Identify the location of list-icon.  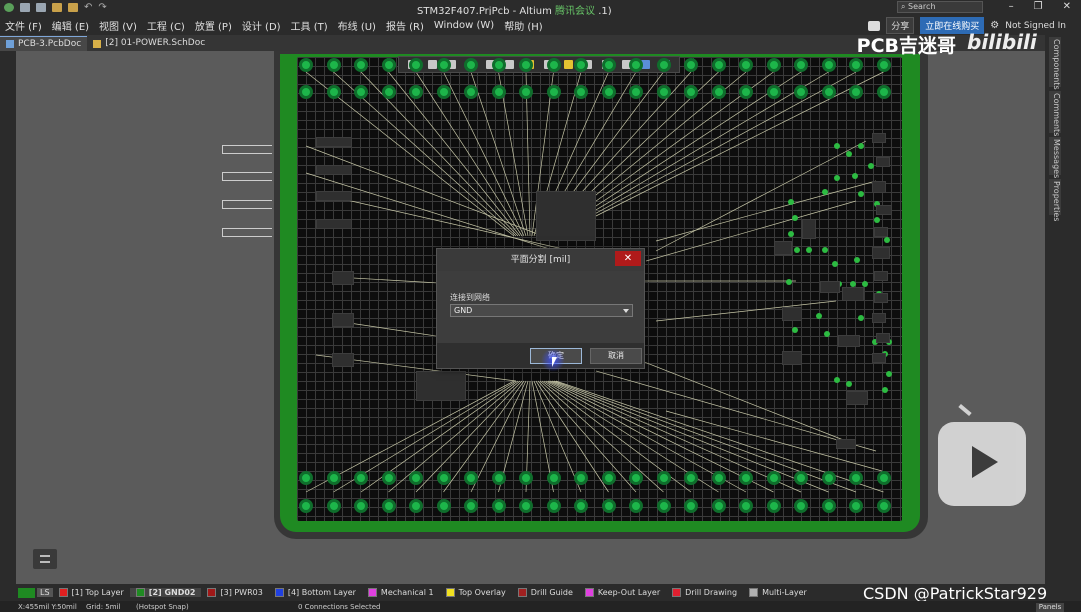
(45, 559).